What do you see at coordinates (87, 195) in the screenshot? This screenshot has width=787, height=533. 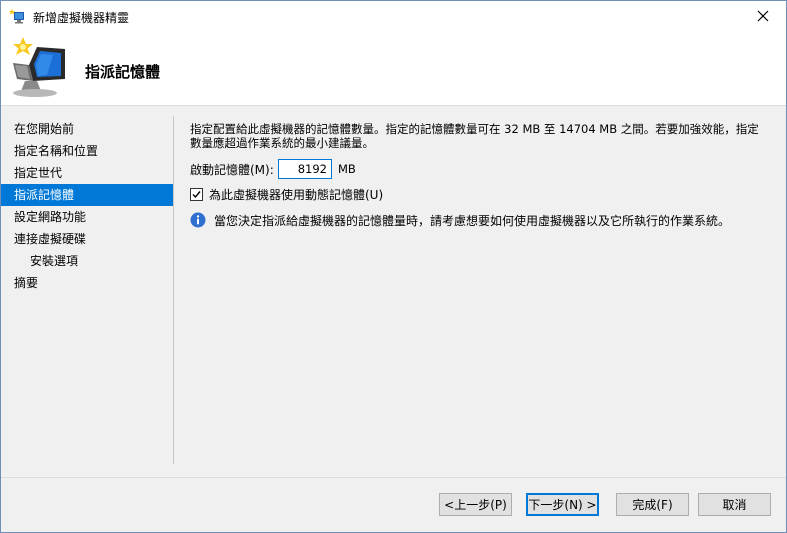 I see `nav-item-assign-memory: 指派記憶體` at bounding box center [87, 195].